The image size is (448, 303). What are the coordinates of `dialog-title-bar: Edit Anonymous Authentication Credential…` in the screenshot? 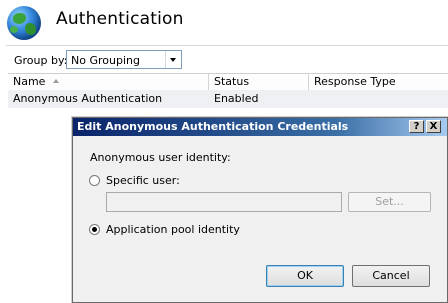 It's located at (260, 127).